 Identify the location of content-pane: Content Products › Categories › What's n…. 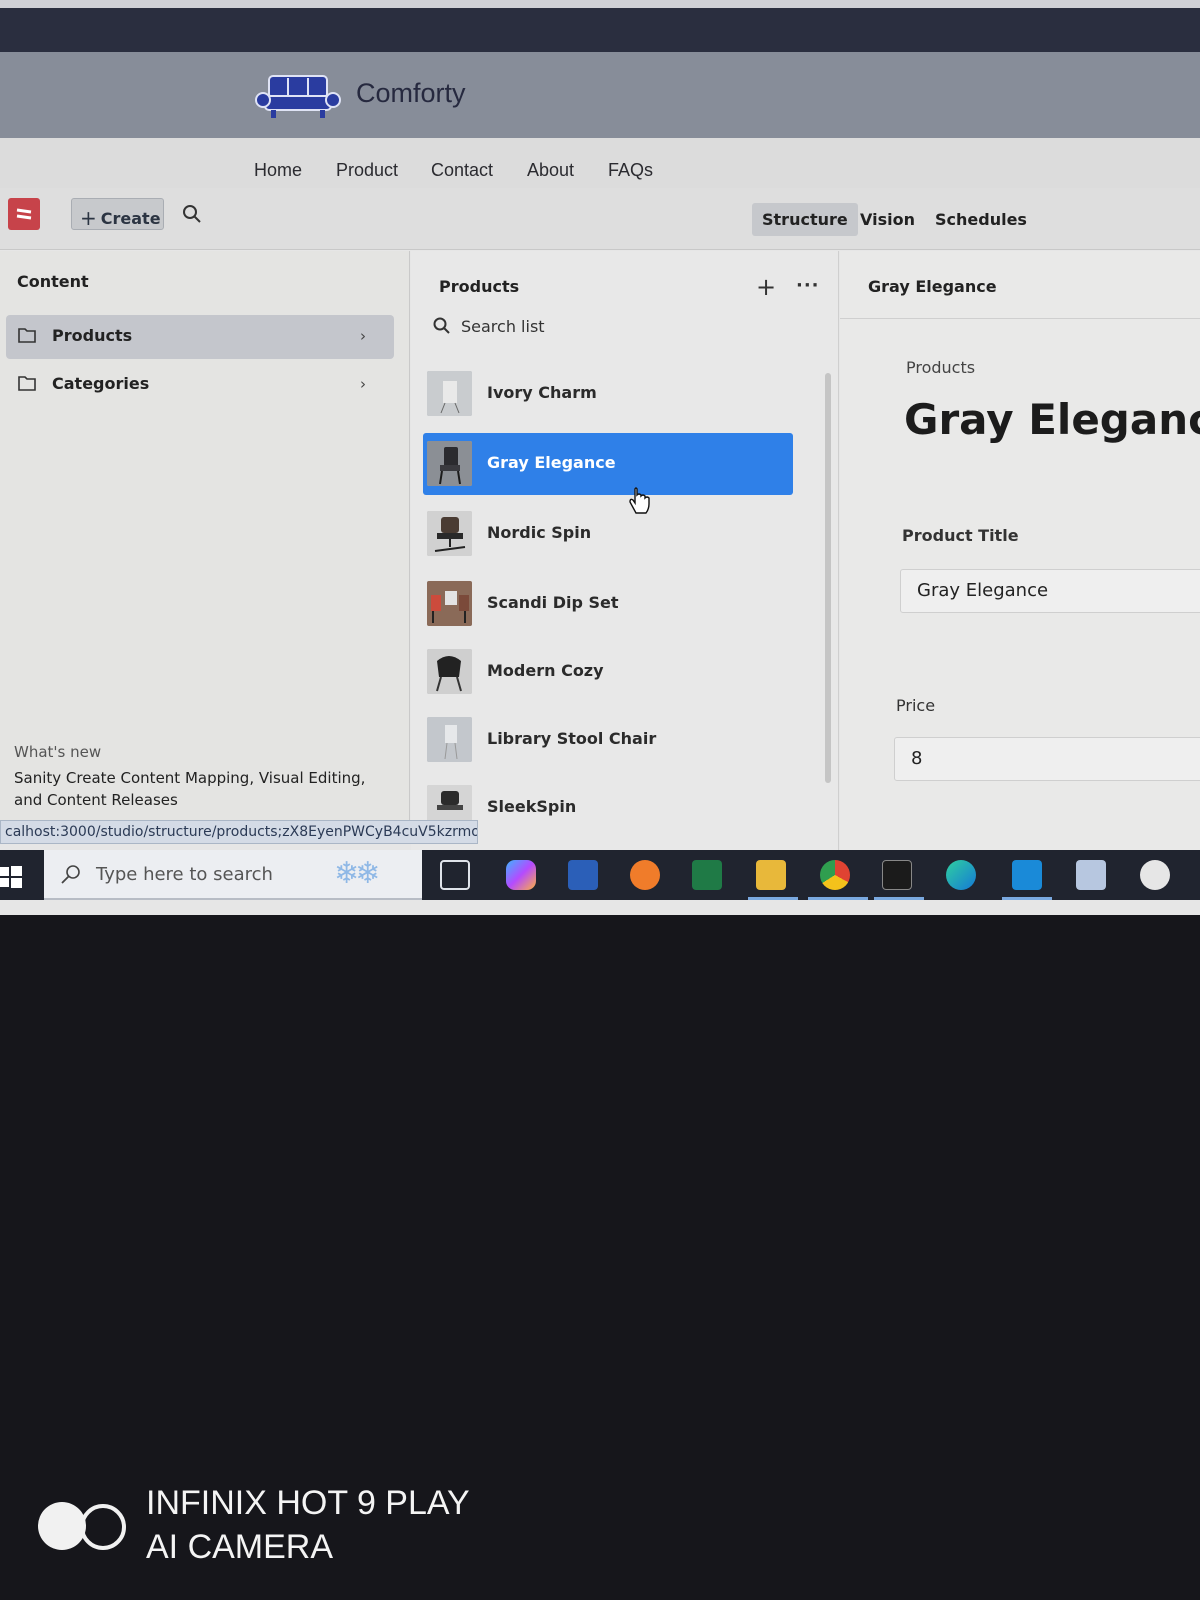
(205, 536).